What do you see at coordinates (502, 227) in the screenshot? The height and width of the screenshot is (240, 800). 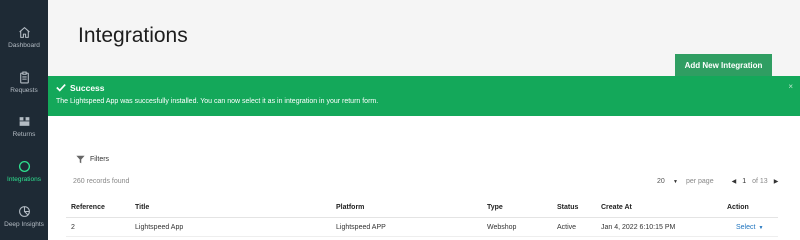 I see `cell-type: Webshop` at bounding box center [502, 227].